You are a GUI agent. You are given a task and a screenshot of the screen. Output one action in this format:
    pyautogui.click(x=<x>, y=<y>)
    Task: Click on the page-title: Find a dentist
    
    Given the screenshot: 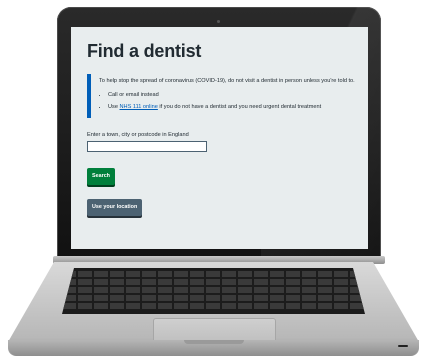 What is the action you would take?
    pyautogui.click(x=144, y=51)
    